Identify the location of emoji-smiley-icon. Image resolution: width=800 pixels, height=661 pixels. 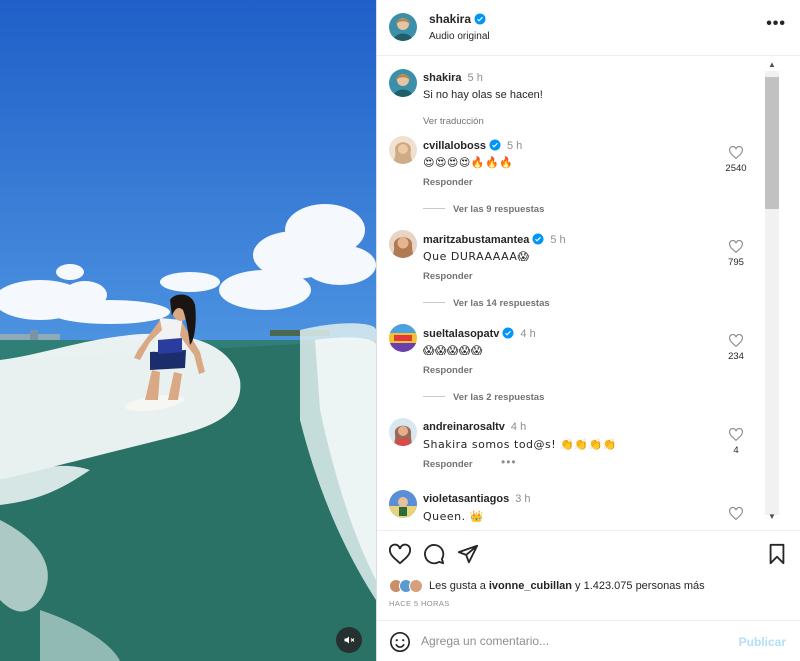
(400, 642).